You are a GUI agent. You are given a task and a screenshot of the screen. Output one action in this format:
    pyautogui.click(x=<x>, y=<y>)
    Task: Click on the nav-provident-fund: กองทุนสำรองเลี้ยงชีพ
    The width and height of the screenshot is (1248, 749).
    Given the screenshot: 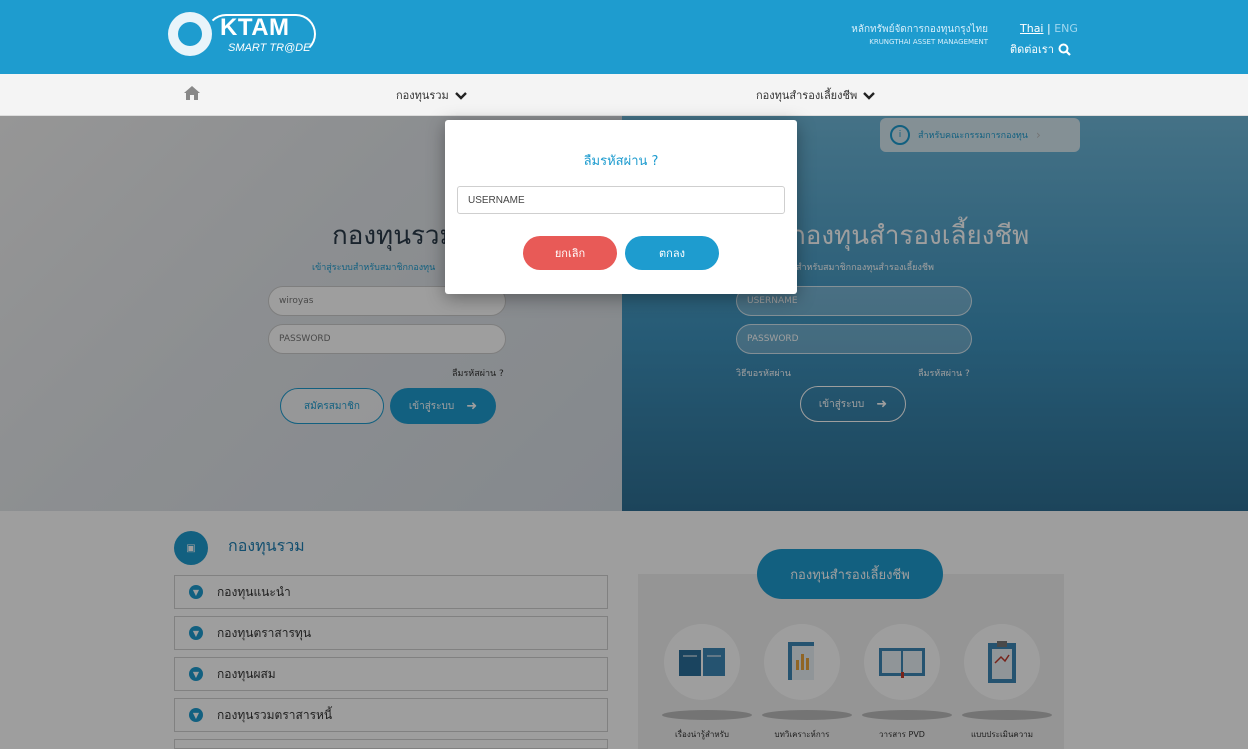 What is the action you would take?
    pyautogui.click(x=816, y=95)
    